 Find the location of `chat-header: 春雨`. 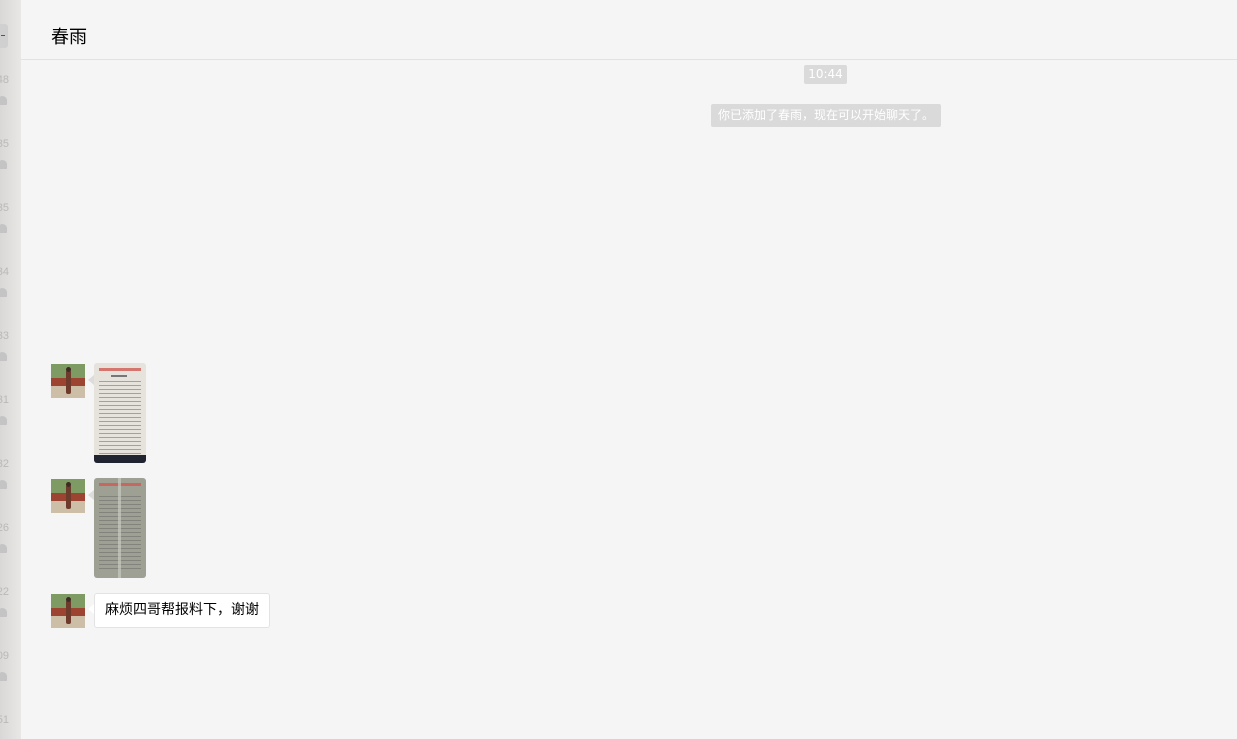

chat-header: 春雨 is located at coordinates (629, 30).